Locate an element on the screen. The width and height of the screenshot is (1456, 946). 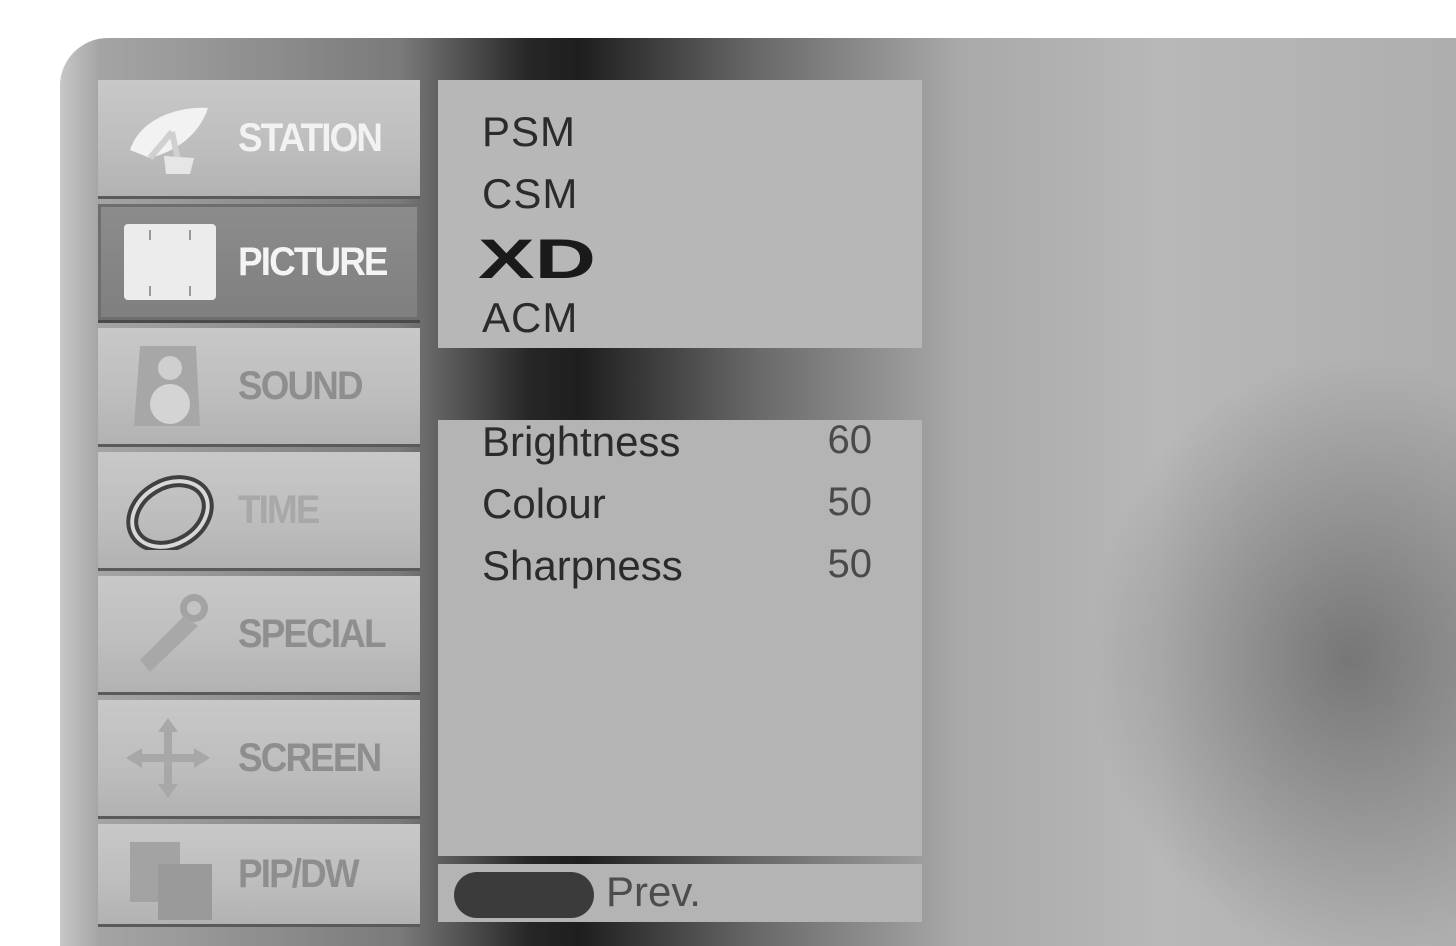
osd-frame-highlight is located at coordinates (80, 492).